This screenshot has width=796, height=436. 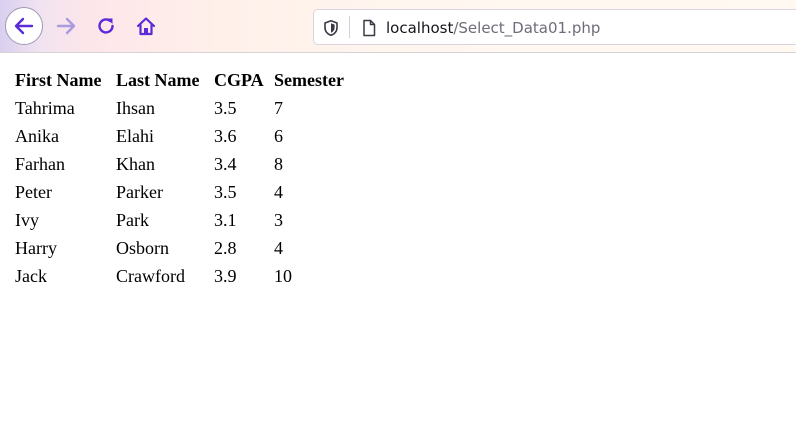 I want to click on table-row: Anika Elahi 3.6 6, so click(x=179, y=136).